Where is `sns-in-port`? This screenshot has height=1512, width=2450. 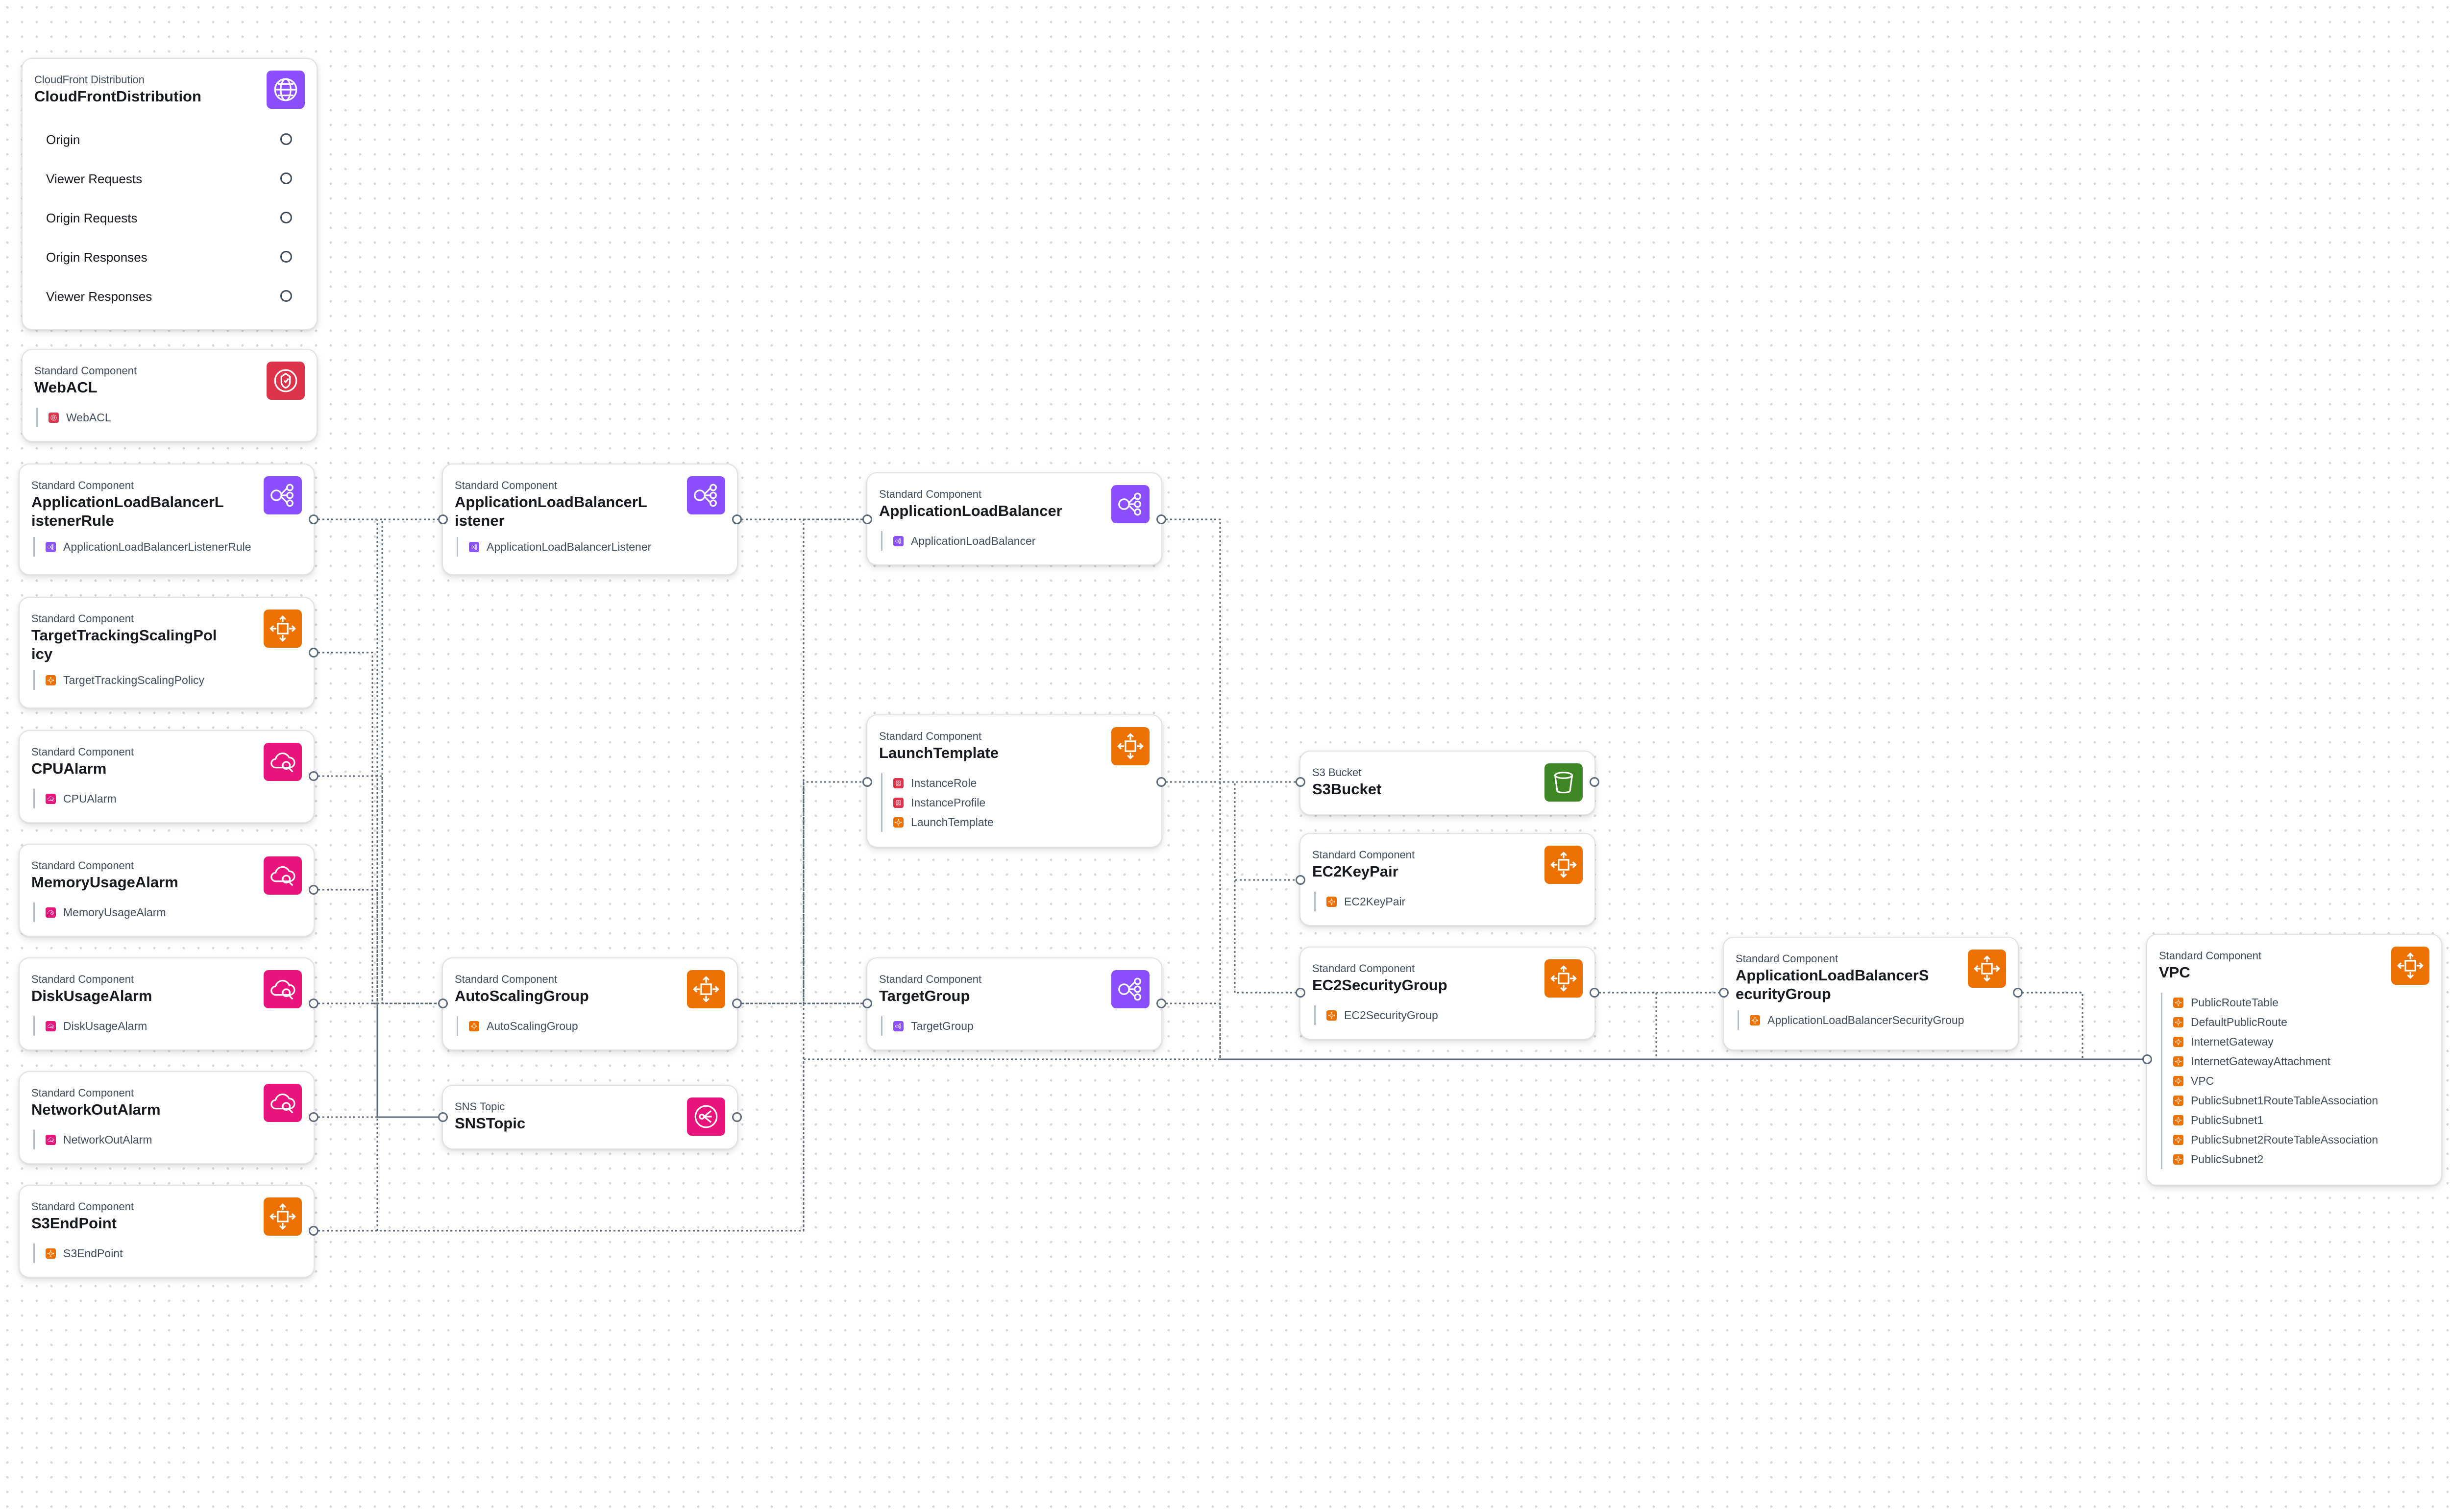
sns-in-port is located at coordinates (443, 1117).